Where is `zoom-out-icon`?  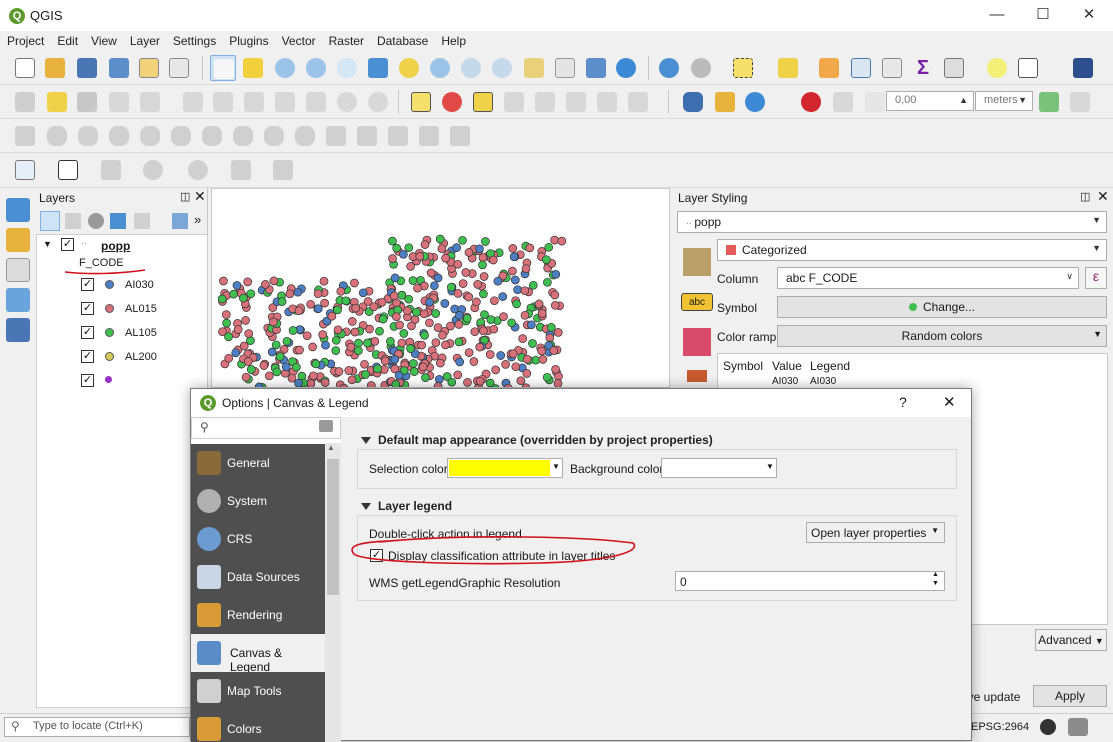 zoom-out-icon is located at coordinates (316, 68).